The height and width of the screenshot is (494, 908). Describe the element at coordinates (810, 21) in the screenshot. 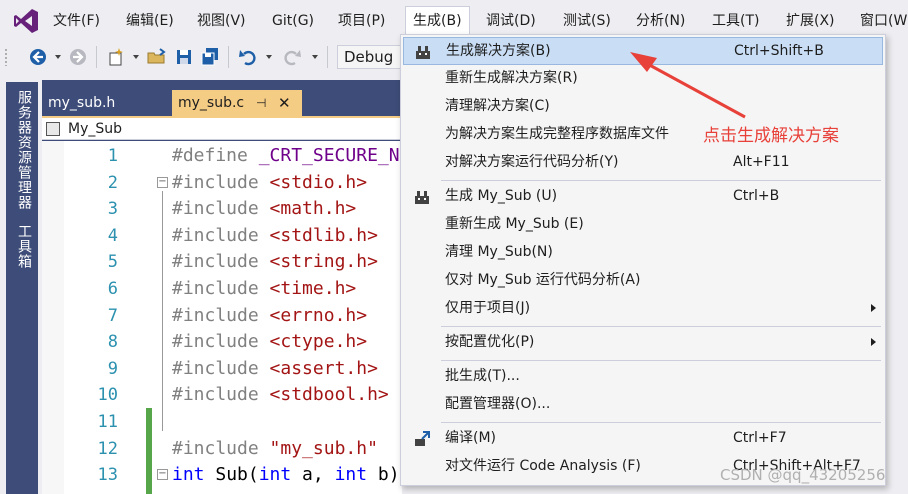

I see `menu-item: 扩展(X)` at that location.